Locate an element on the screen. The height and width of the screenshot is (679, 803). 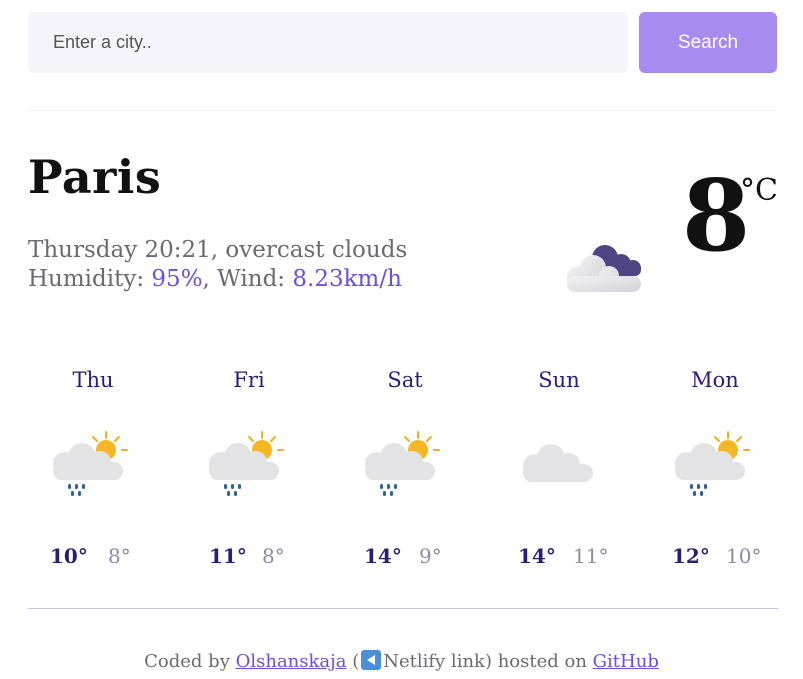
github-link: GitHub is located at coordinates (626, 661).